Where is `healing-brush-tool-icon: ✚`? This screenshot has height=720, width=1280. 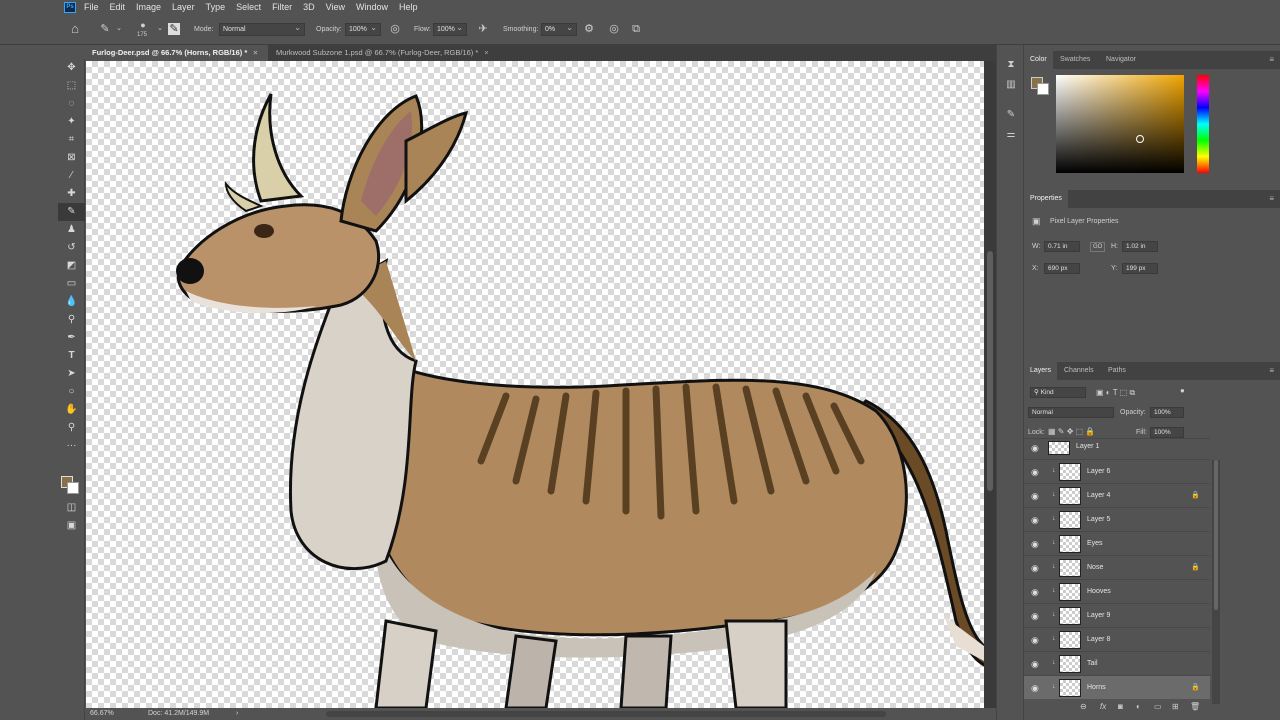
healing-brush-tool-icon: ✚ is located at coordinates (71, 194).